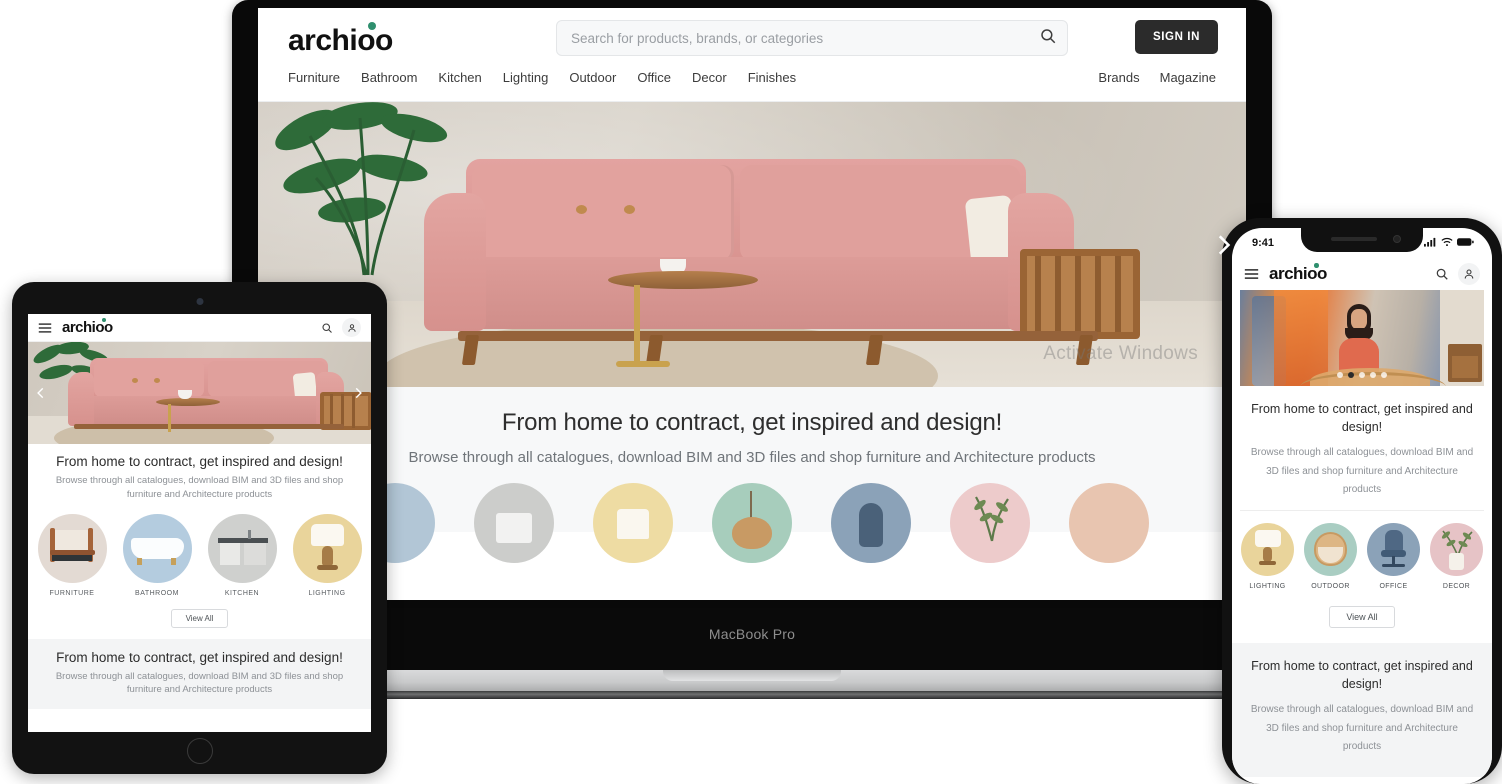 This screenshot has width=1502, height=784. I want to click on brand-logo-text: archioo, so click(340, 40).